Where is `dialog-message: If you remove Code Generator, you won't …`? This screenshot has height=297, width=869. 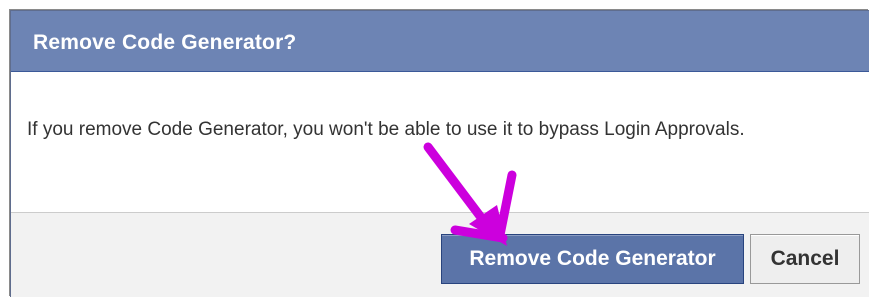 dialog-message: If you remove Code Generator, you won't … is located at coordinates (386, 129).